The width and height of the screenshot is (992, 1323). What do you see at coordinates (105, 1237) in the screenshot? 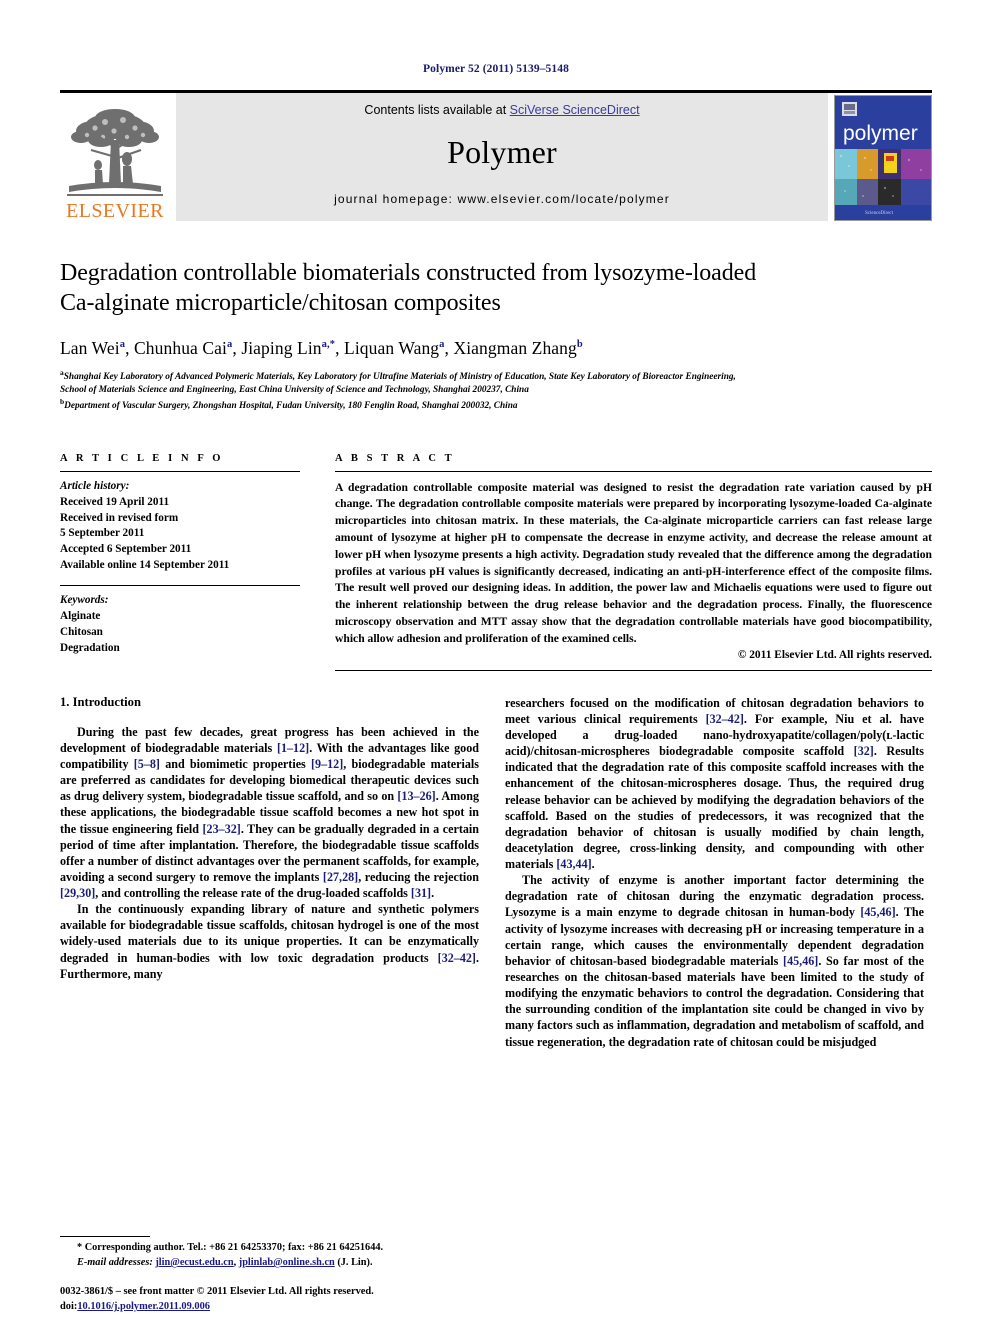
I see `footnote-rule` at bounding box center [105, 1237].